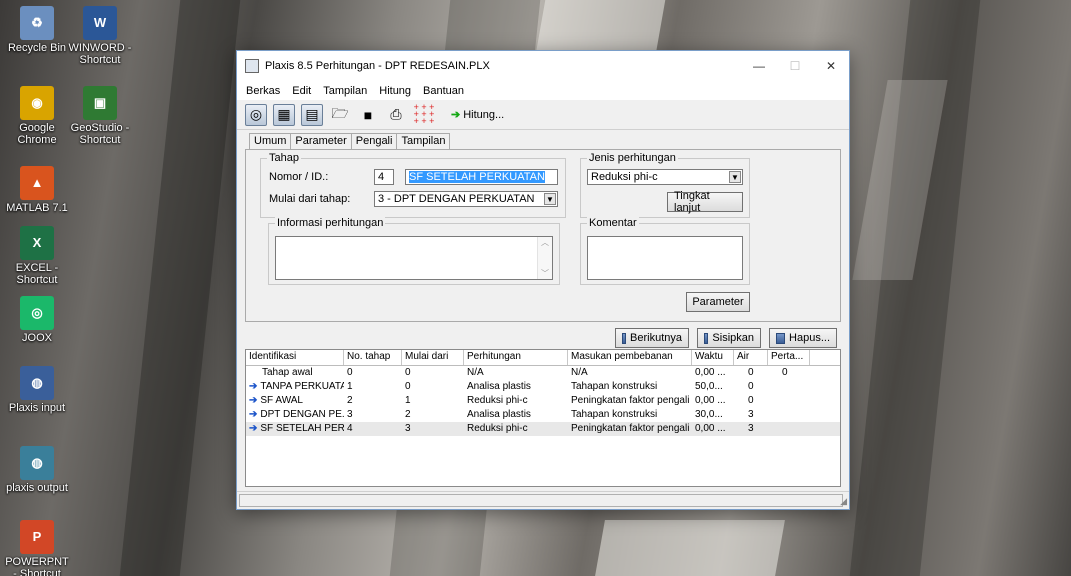  I want to click on col-masukan-pembebanan: Masukan pembebanan, so click(630, 357).